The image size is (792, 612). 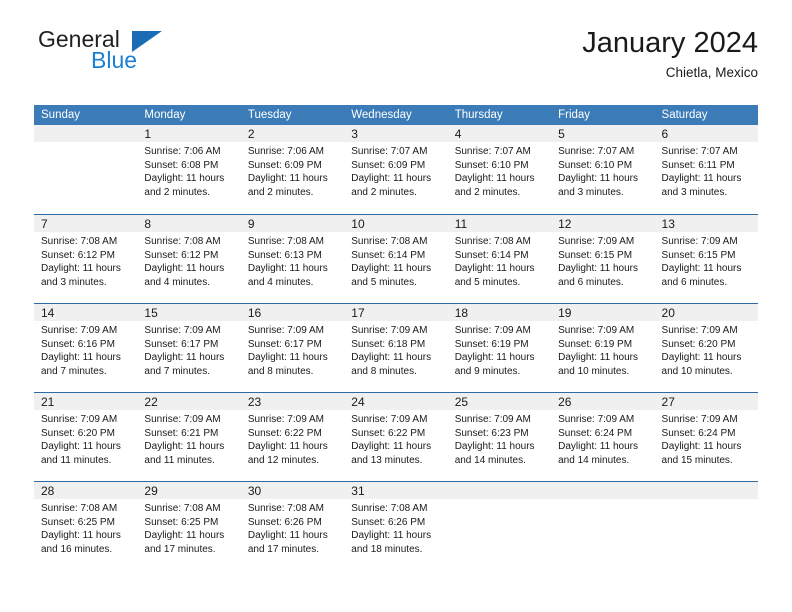 I want to click on daylight-text: Daylight: 11 hours and 7 minutes., so click(x=81, y=364).